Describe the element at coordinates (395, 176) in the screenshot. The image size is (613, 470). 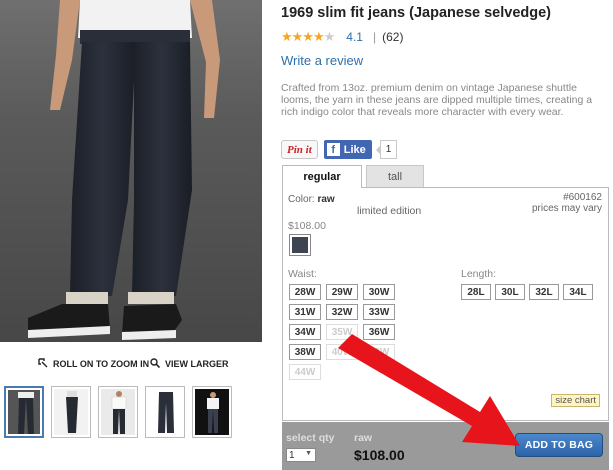
I see `tab-tall: tall` at that location.